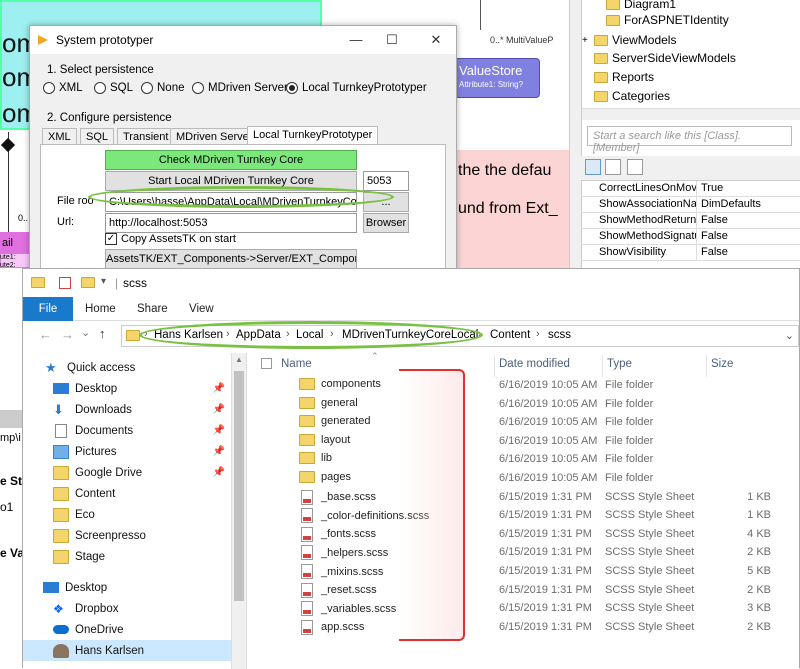  What do you see at coordinates (690, 253) in the screenshot?
I see `property-row: ShowVisibility False` at bounding box center [690, 253].